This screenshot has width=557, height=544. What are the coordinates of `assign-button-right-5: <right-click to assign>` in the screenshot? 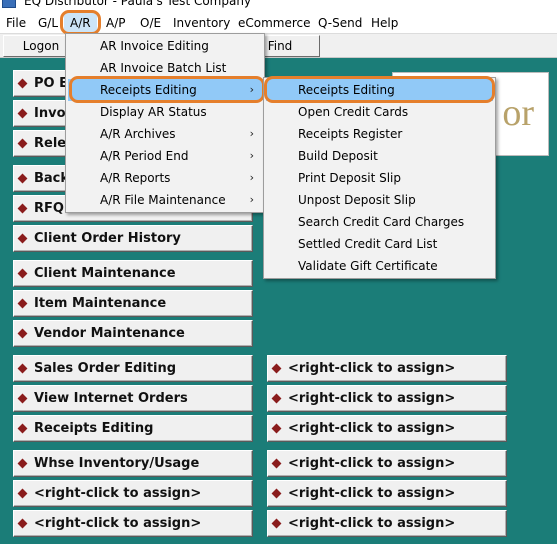 It's located at (387, 493).